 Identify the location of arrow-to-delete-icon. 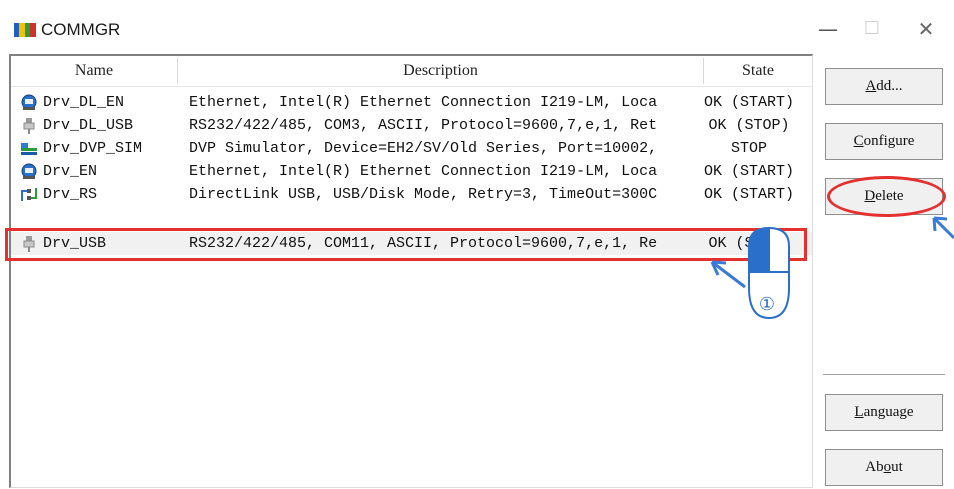
(943, 228).